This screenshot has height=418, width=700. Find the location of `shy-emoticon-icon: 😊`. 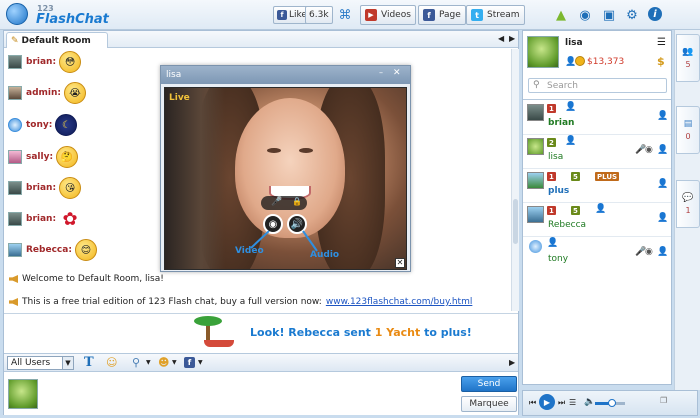

shy-emoticon-icon: 😊 is located at coordinates (85, 250).